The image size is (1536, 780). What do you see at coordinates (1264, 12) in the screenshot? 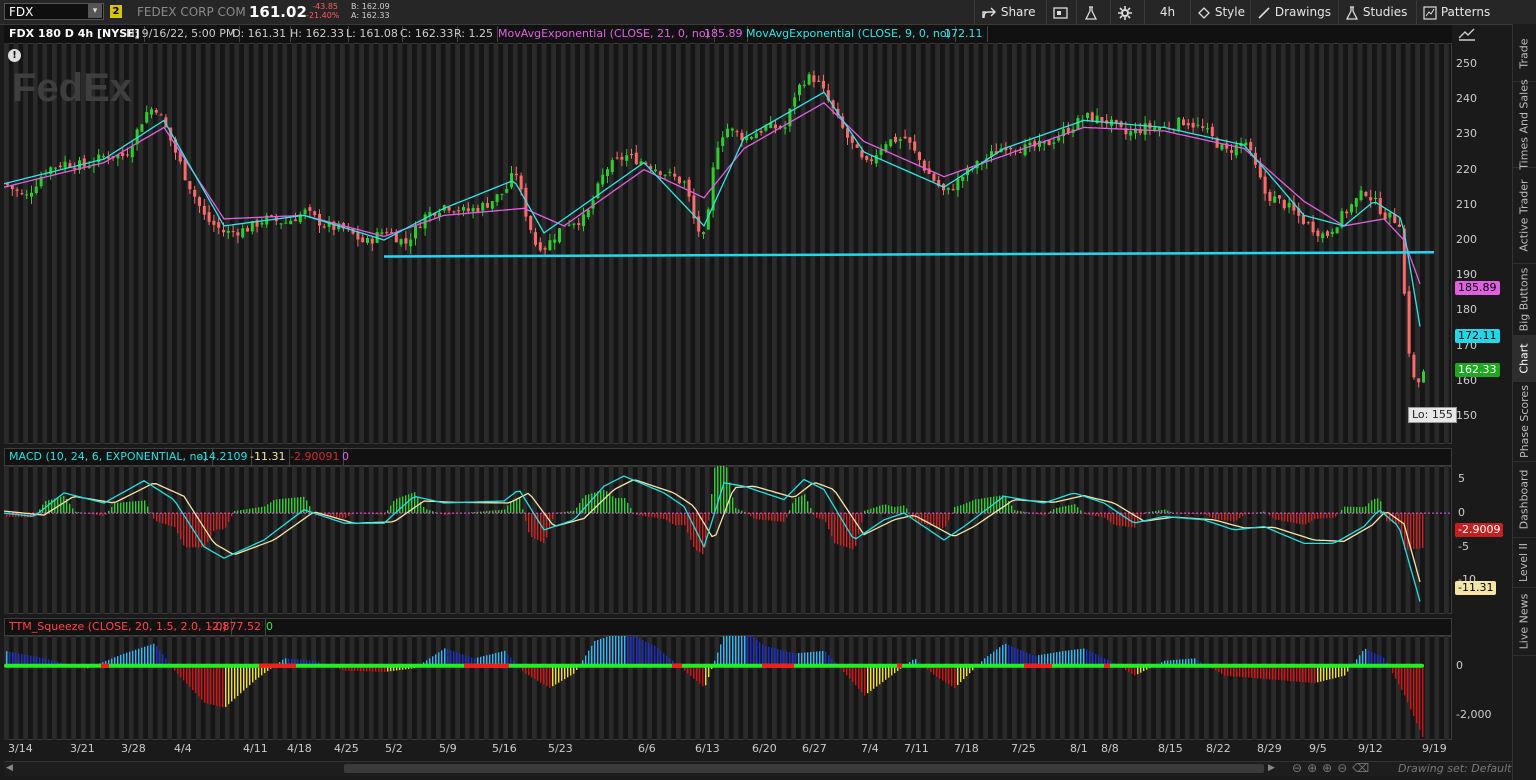
I see `pencil-icon` at bounding box center [1264, 12].